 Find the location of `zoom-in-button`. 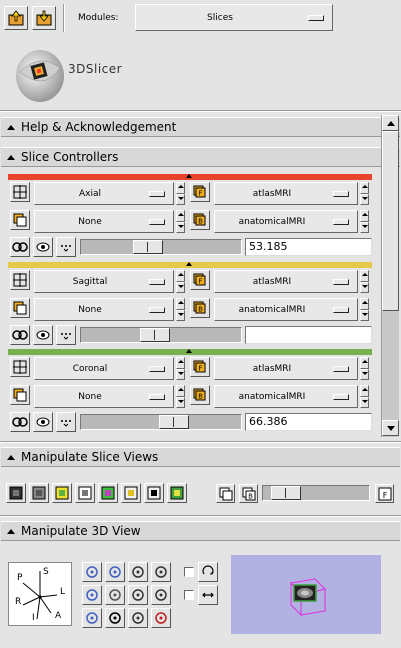

zoom-in-button is located at coordinates (161, 572).